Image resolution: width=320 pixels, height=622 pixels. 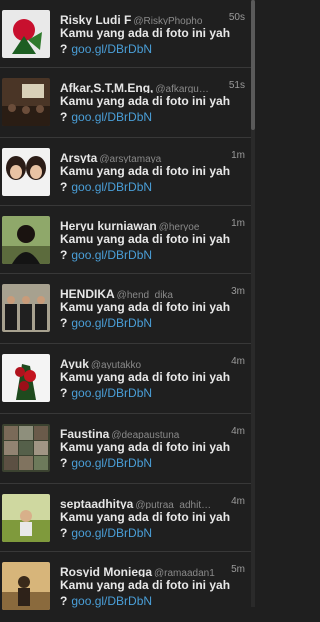 I want to click on author-name: Rosyid Moniega, so click(x=106, y=571).